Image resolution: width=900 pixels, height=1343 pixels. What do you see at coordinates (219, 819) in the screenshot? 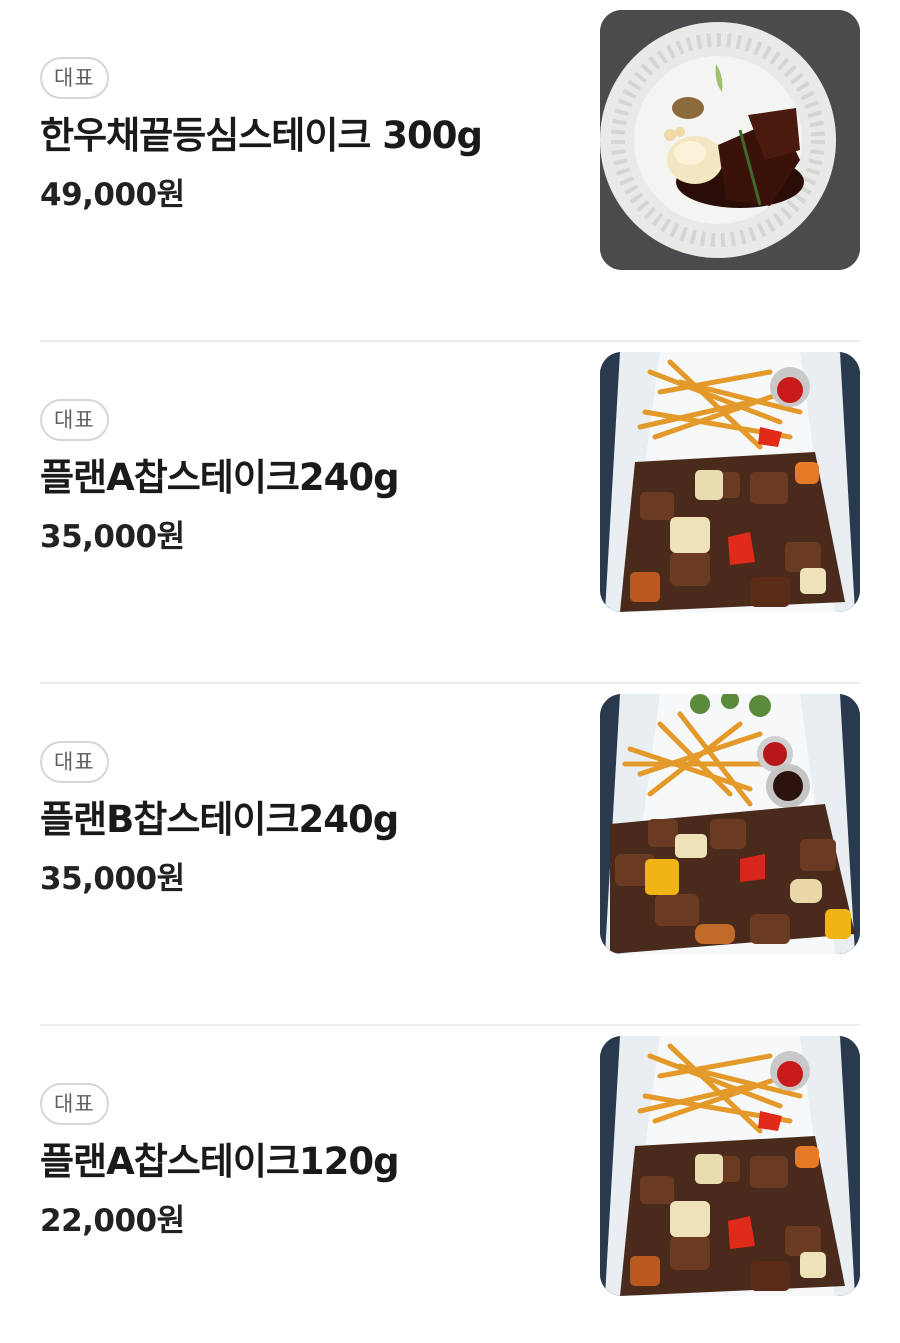
I see `menu-item-name: 플랜B찹스테이크240g` at bounding box center [219, 819].